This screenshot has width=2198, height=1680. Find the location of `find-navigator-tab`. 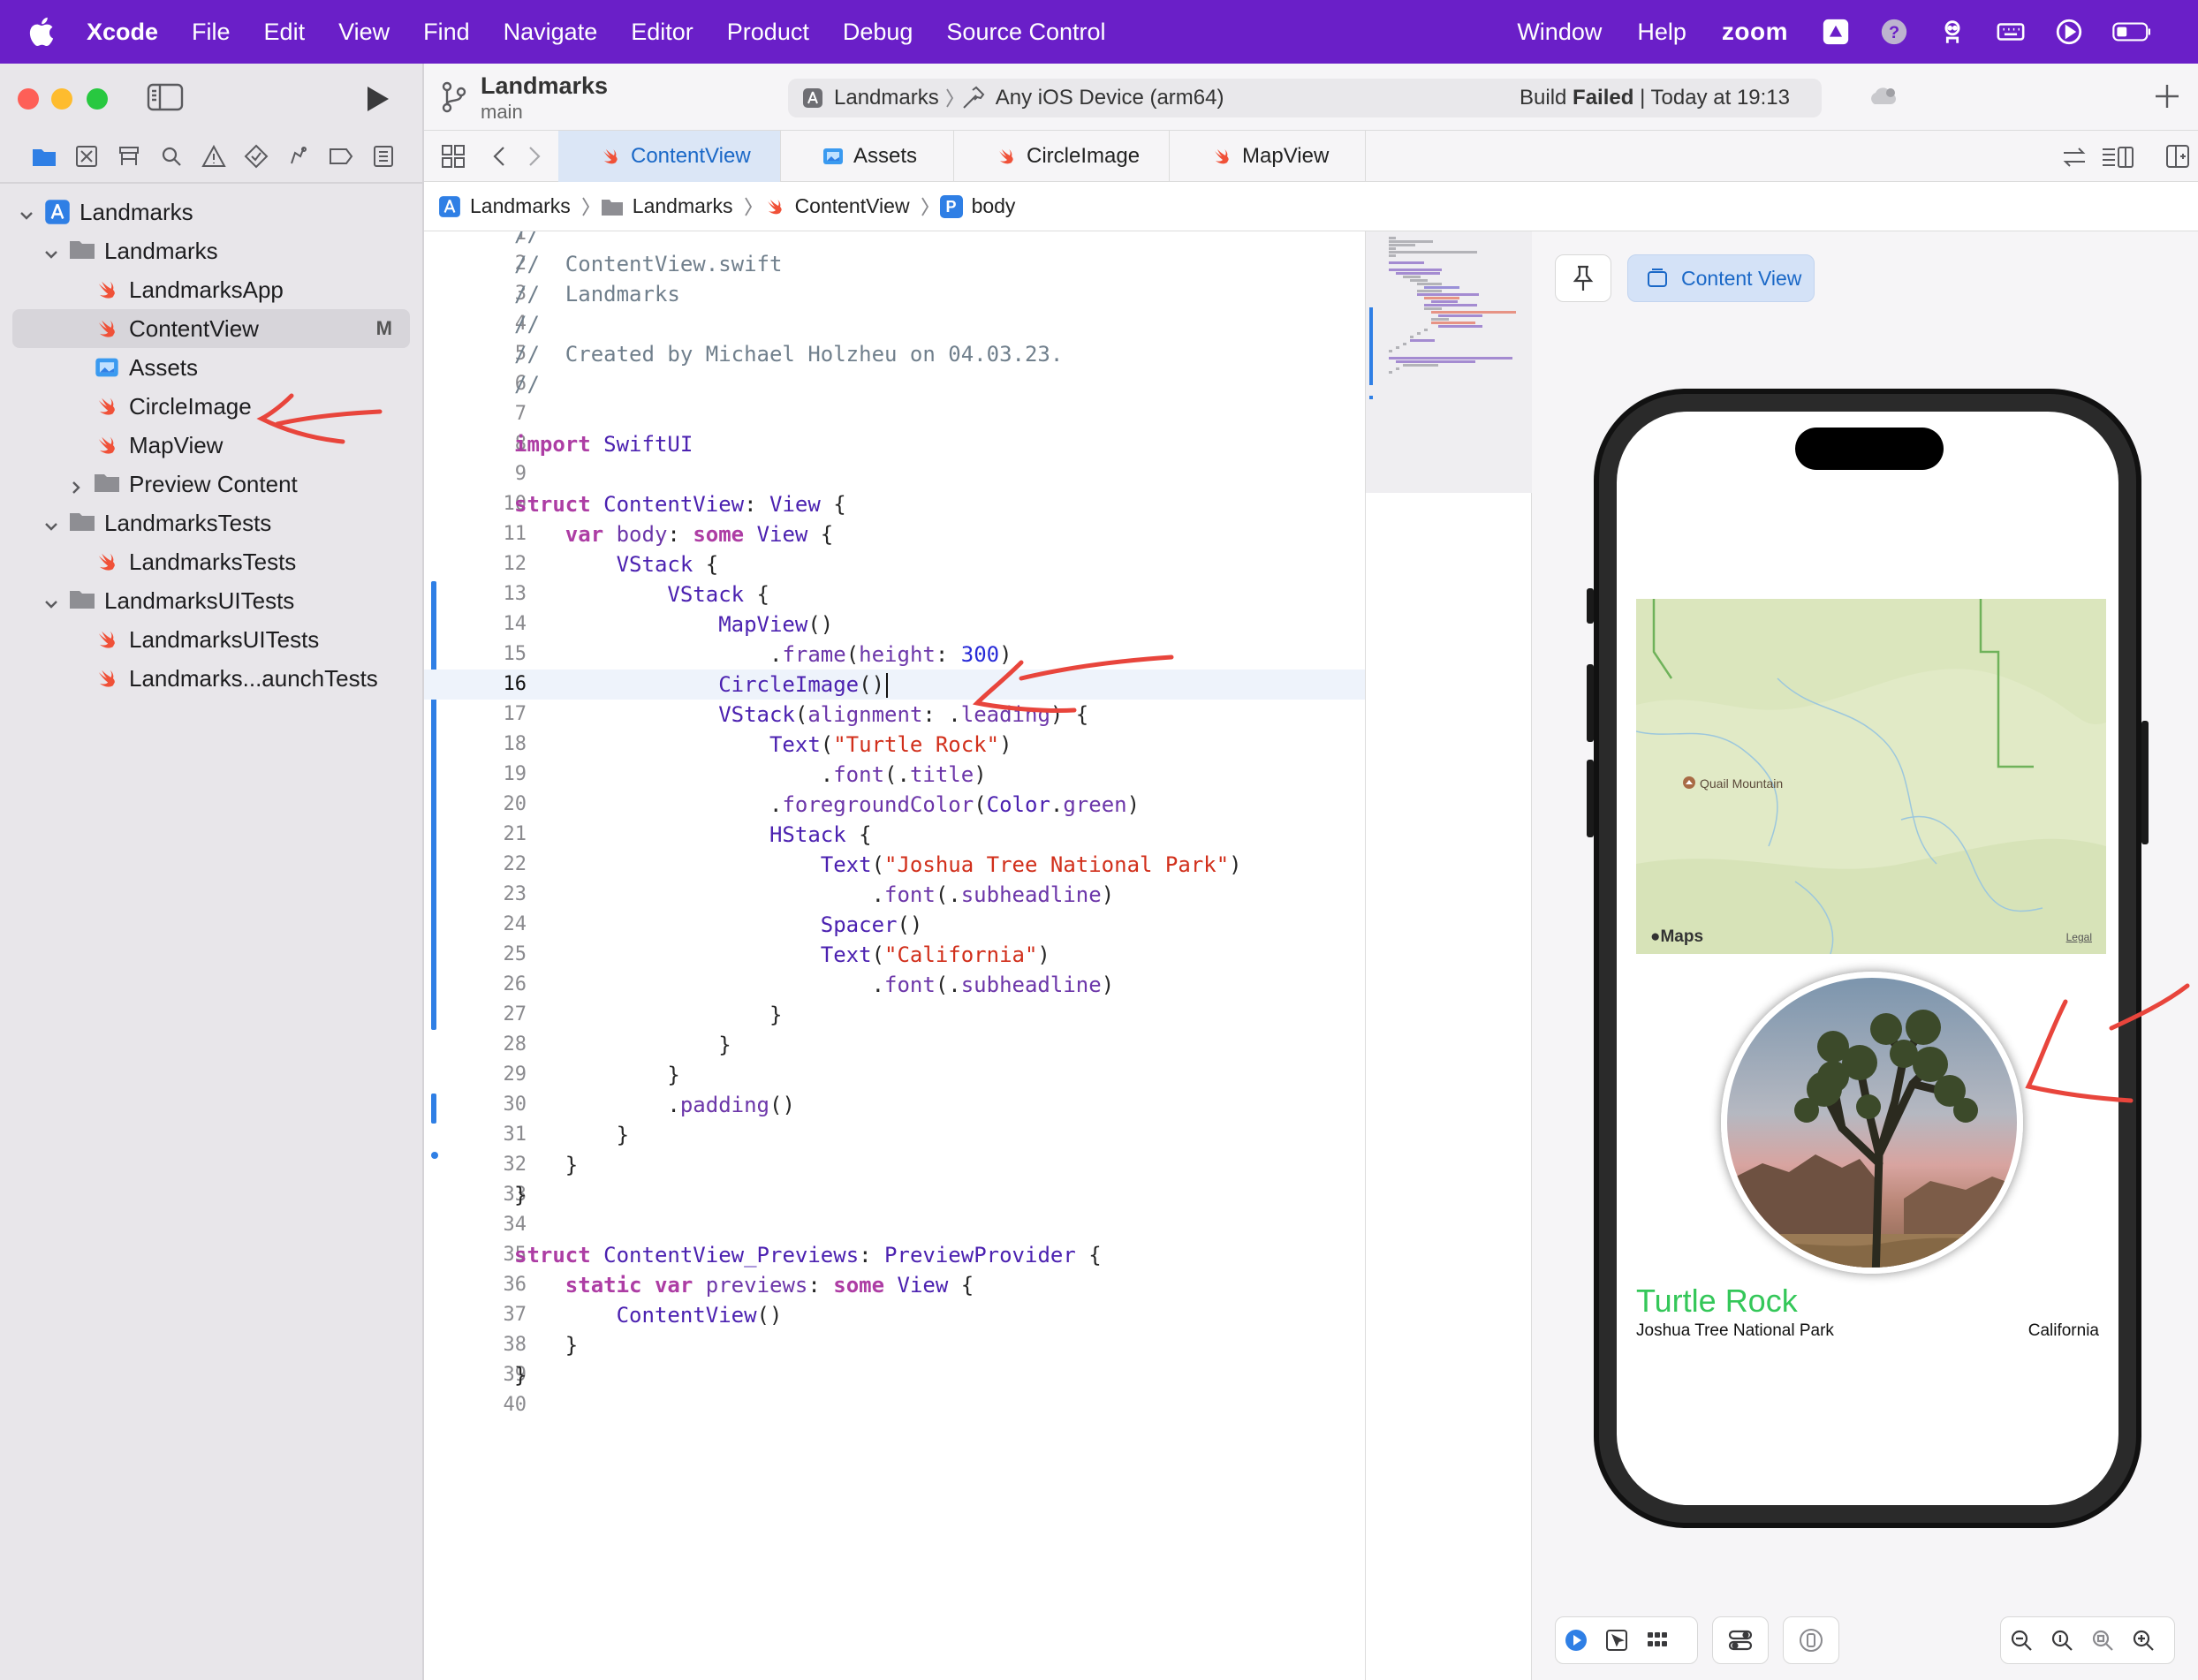

find-navigator-tab is located at coordinates (171, 156).